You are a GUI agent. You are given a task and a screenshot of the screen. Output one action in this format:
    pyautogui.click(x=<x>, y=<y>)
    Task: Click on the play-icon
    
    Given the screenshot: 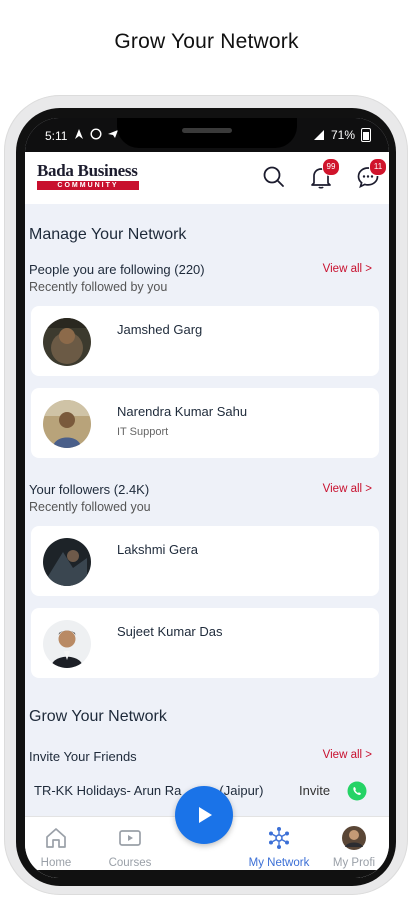 What is the action you would take?
    pyautogui.click(x=205, y=815)
    